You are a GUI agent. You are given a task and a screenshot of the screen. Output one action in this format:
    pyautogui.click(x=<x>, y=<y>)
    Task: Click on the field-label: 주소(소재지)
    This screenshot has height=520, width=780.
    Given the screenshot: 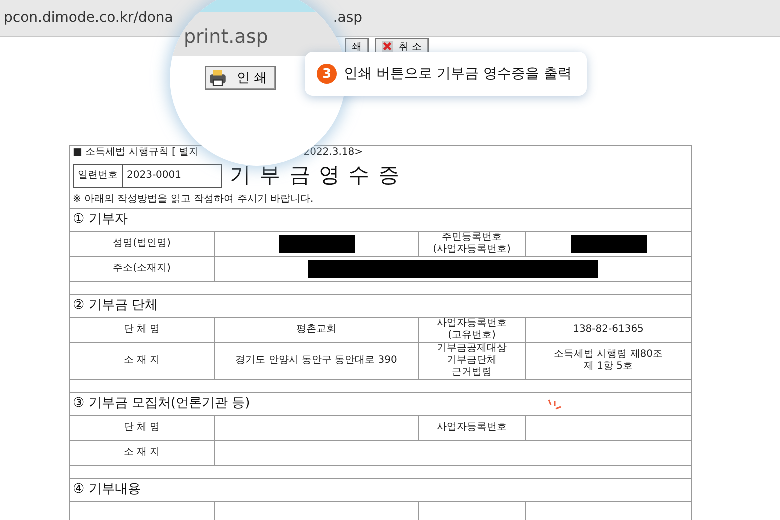 What is the action you would take?
    pyautogui.click(x=142, y=269)
    